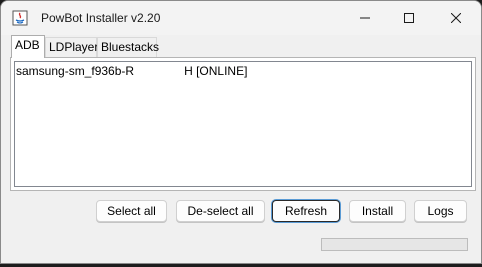  I want to click on maximize-icon, so click(409, 17).